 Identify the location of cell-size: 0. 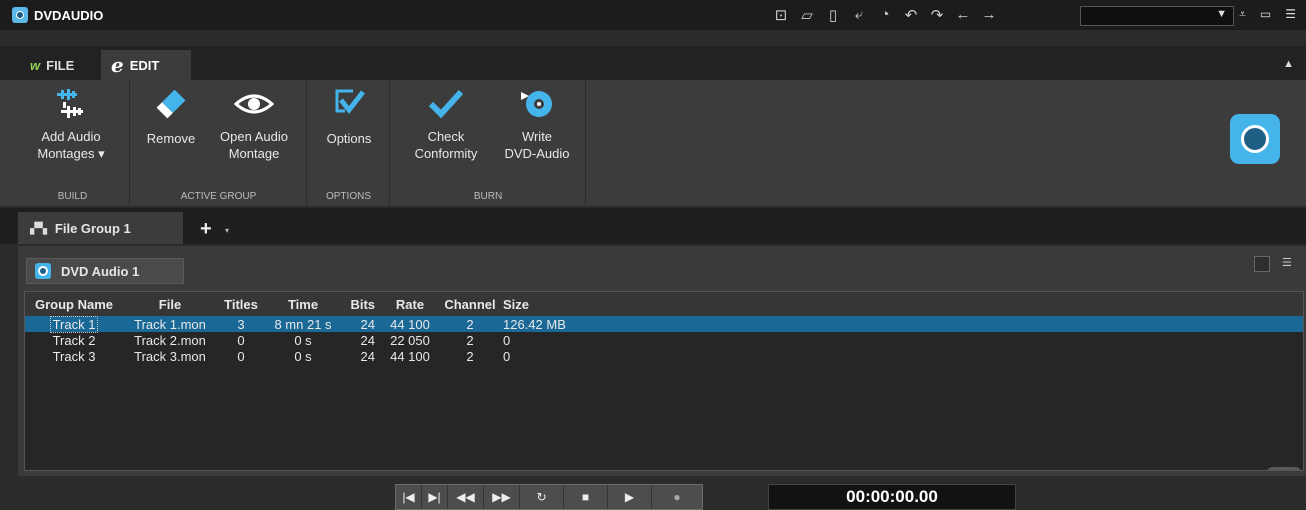
(507, 356).